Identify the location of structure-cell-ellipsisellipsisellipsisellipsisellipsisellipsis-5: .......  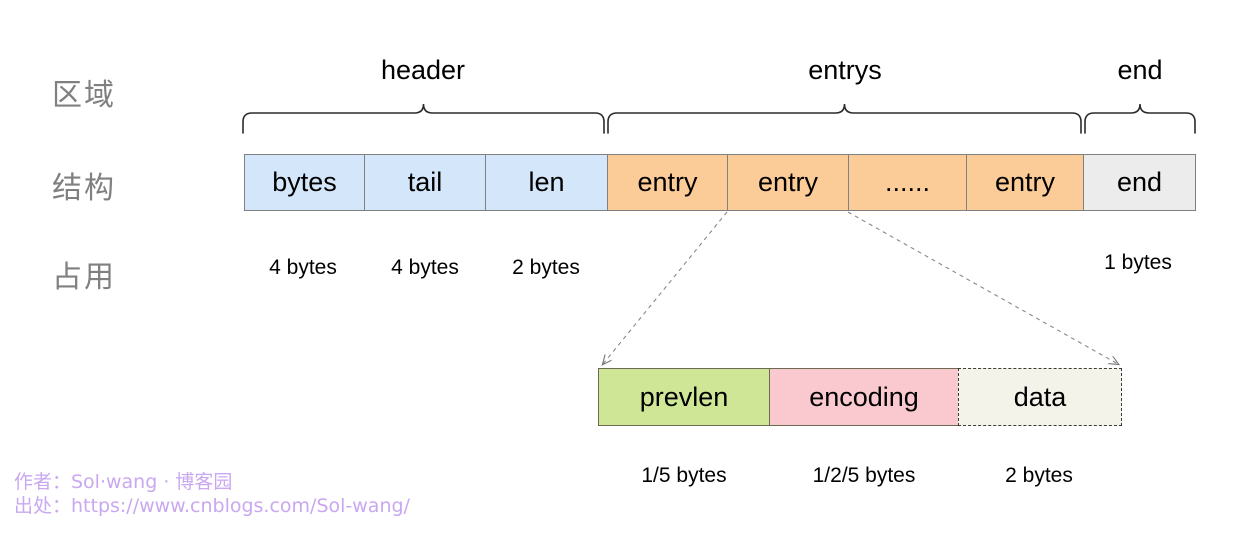
(908, 182).